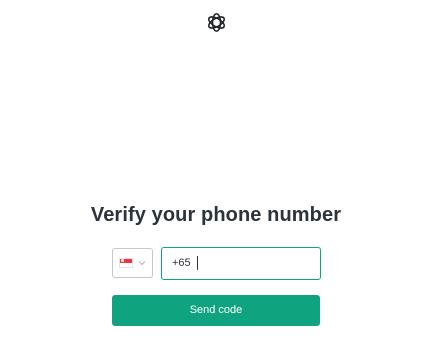  I want to click on country-code-select, so click(132, 263).